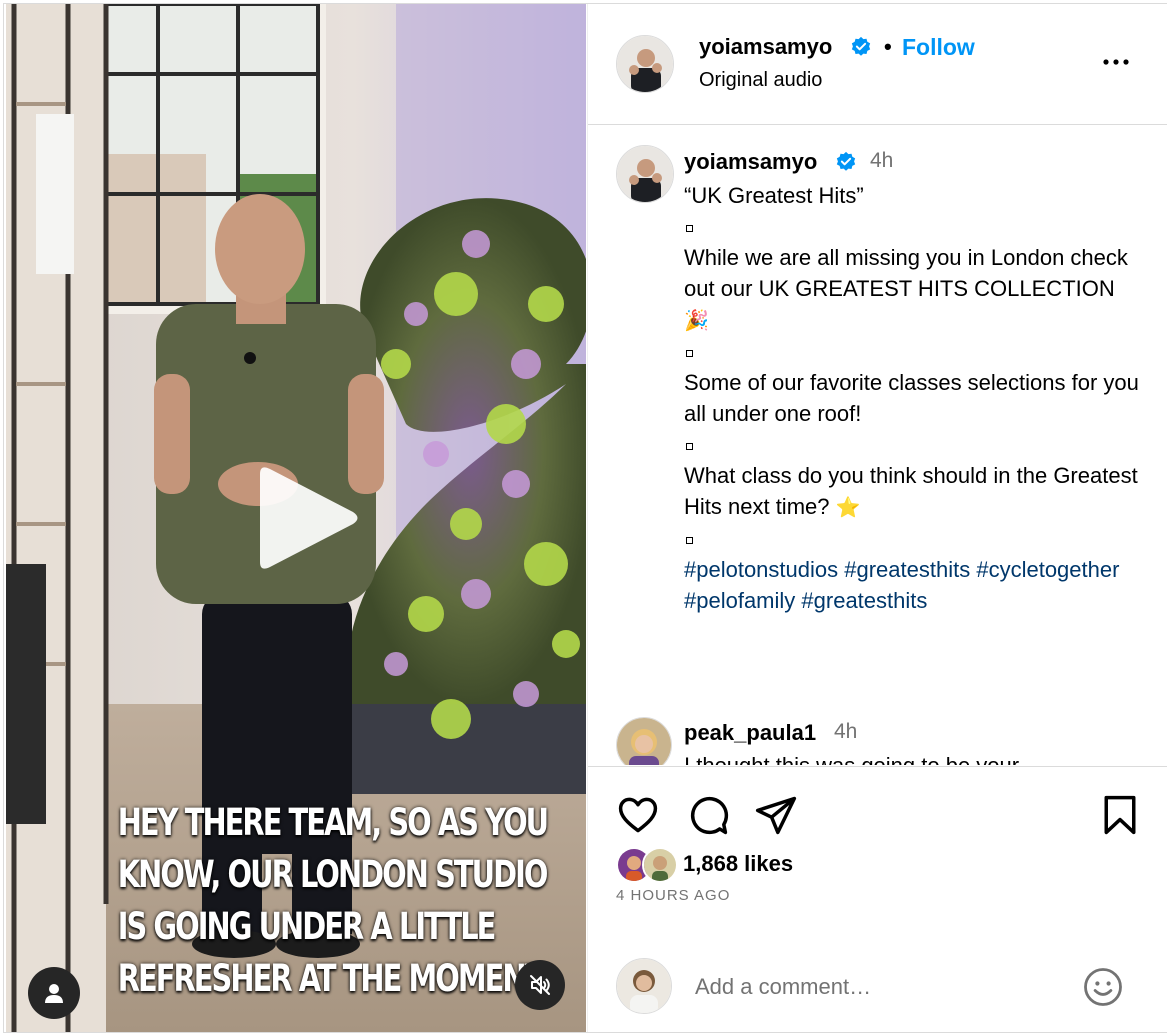 This screenshot has width=1170, height=1036. I want to click on caption-title: “UK Greatest Hits”, so click(774, 195).